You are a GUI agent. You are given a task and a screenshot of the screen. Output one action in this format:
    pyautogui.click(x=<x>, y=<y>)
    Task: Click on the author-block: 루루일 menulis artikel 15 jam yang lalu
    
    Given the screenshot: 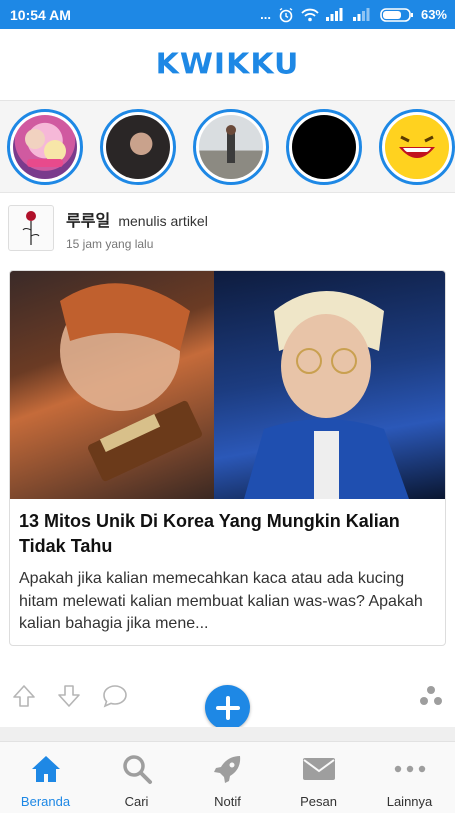 What is the action you would take?
    pyautogui.click(x=137, y=228)
    